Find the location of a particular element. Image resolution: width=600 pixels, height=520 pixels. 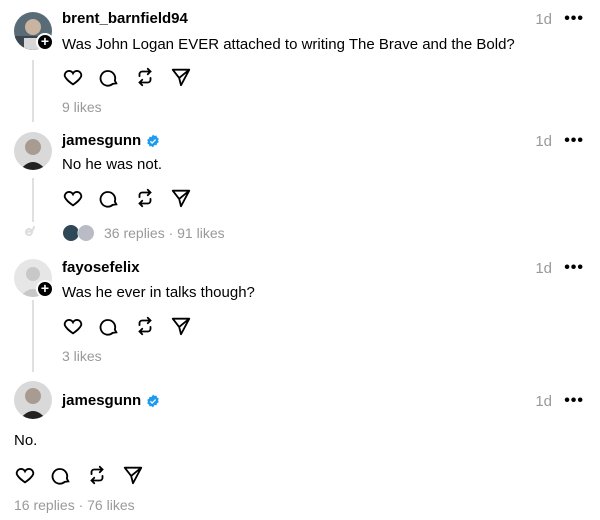

post-text: No. is located at coordinates (26, 440).